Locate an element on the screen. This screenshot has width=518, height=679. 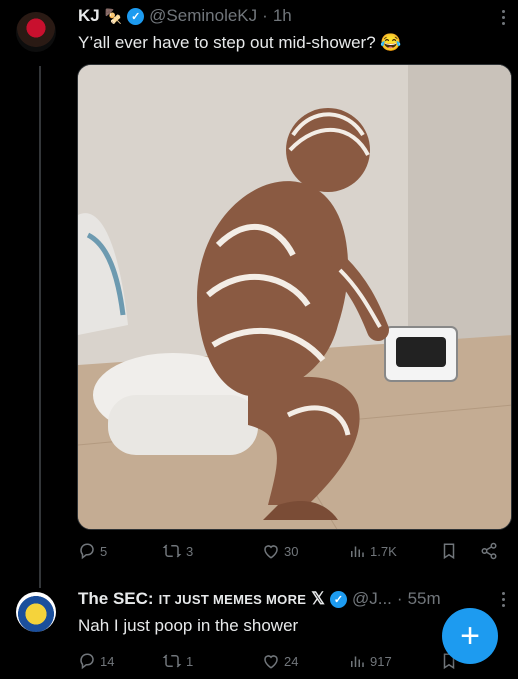
x-logo-icon: 𝕏 is located at coordinates (318, 598).